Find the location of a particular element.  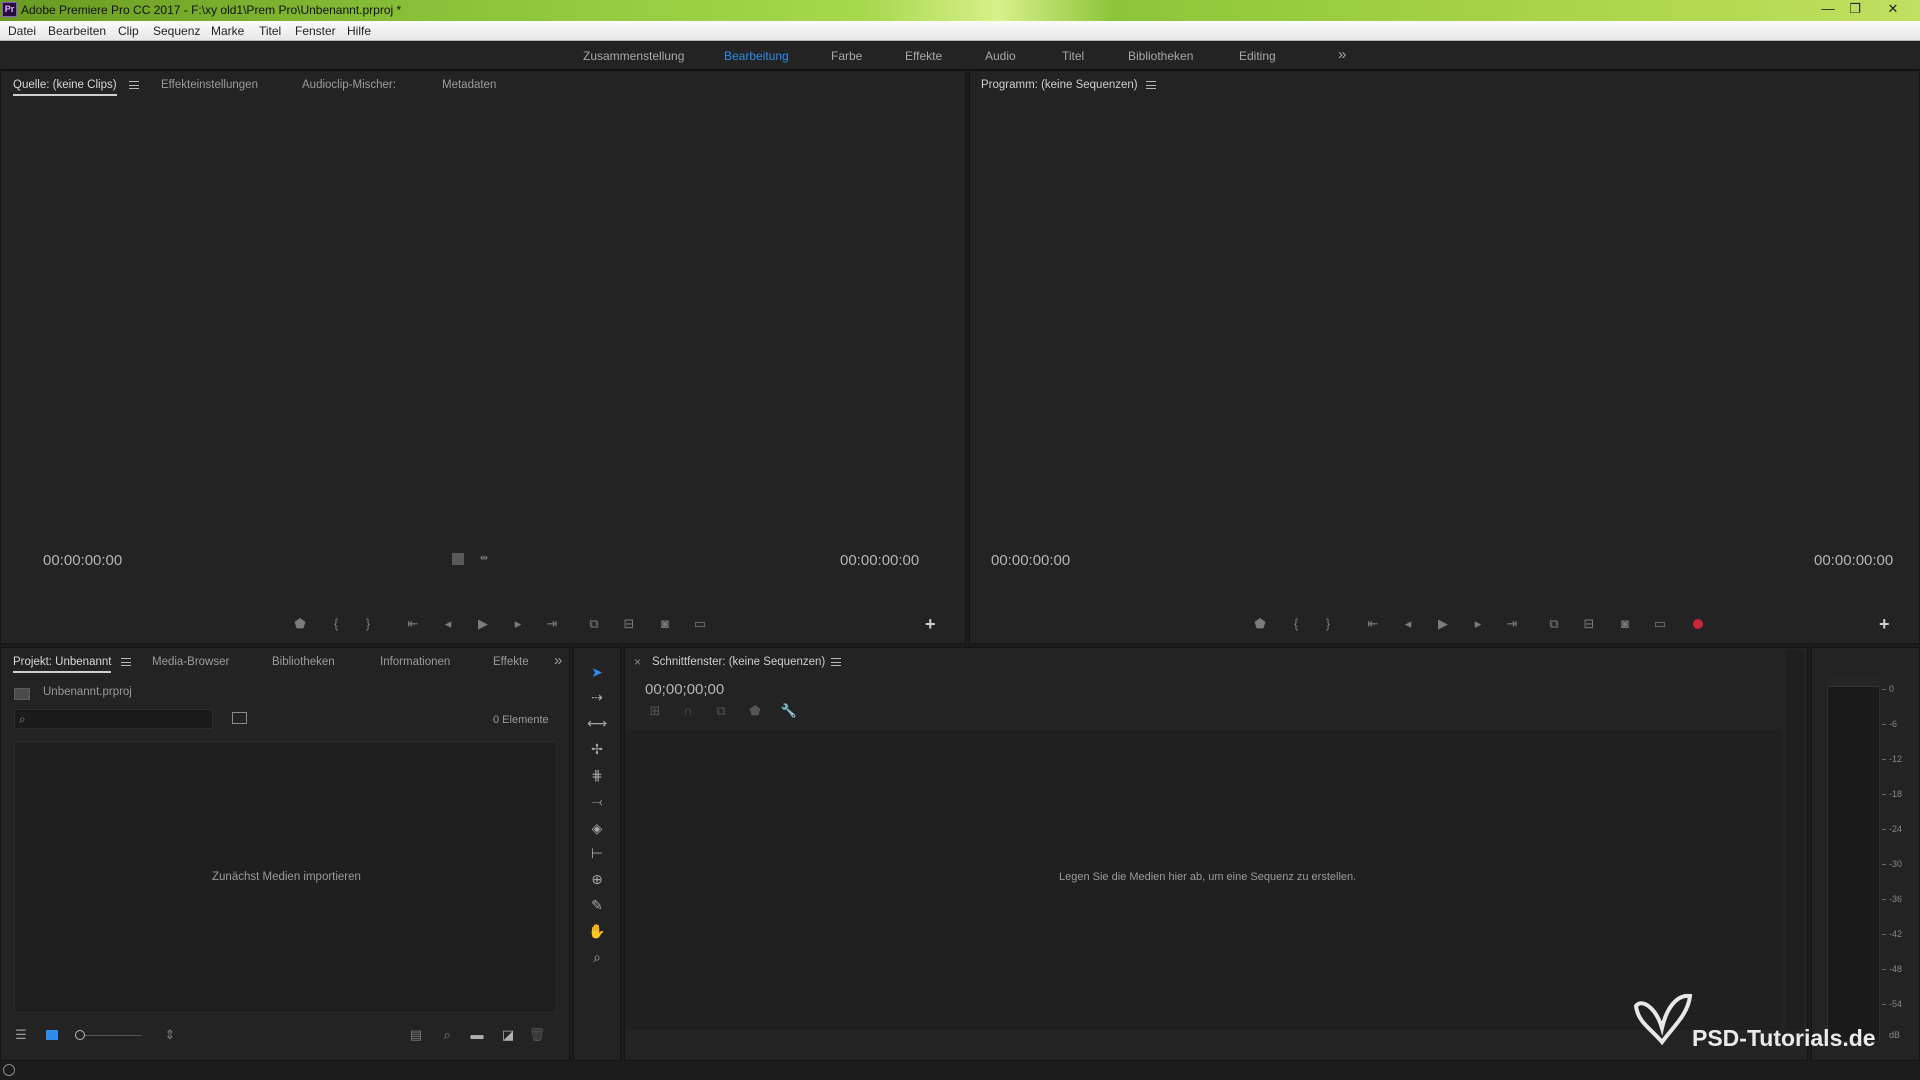

menu-bearbeiten: Bearbeiten is located at coordinates (77, 31).